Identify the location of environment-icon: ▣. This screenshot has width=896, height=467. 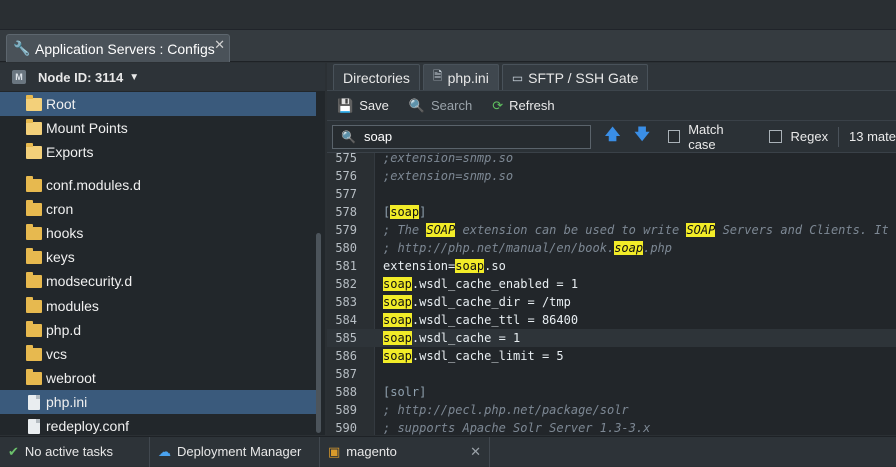
(334, 451).